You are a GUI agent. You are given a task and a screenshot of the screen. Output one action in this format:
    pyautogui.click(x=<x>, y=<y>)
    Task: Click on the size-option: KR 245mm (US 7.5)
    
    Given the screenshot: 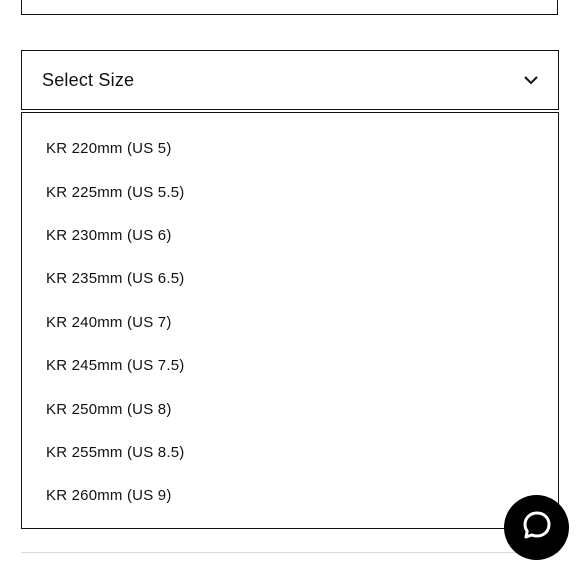 What is the action you would take?
    pyautogui.click(x=290, y=365)
    